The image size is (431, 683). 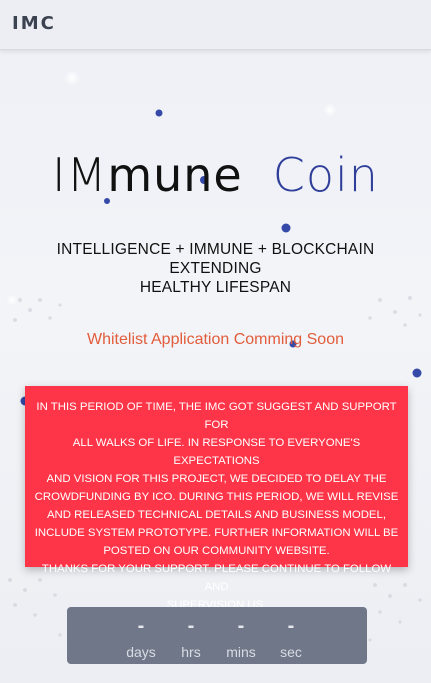 What do you see at coordinates (217, 635) in the screenshot?
I see `countdown-timer: - days - hrs - mins - sec` at bounding box center [217, 635].